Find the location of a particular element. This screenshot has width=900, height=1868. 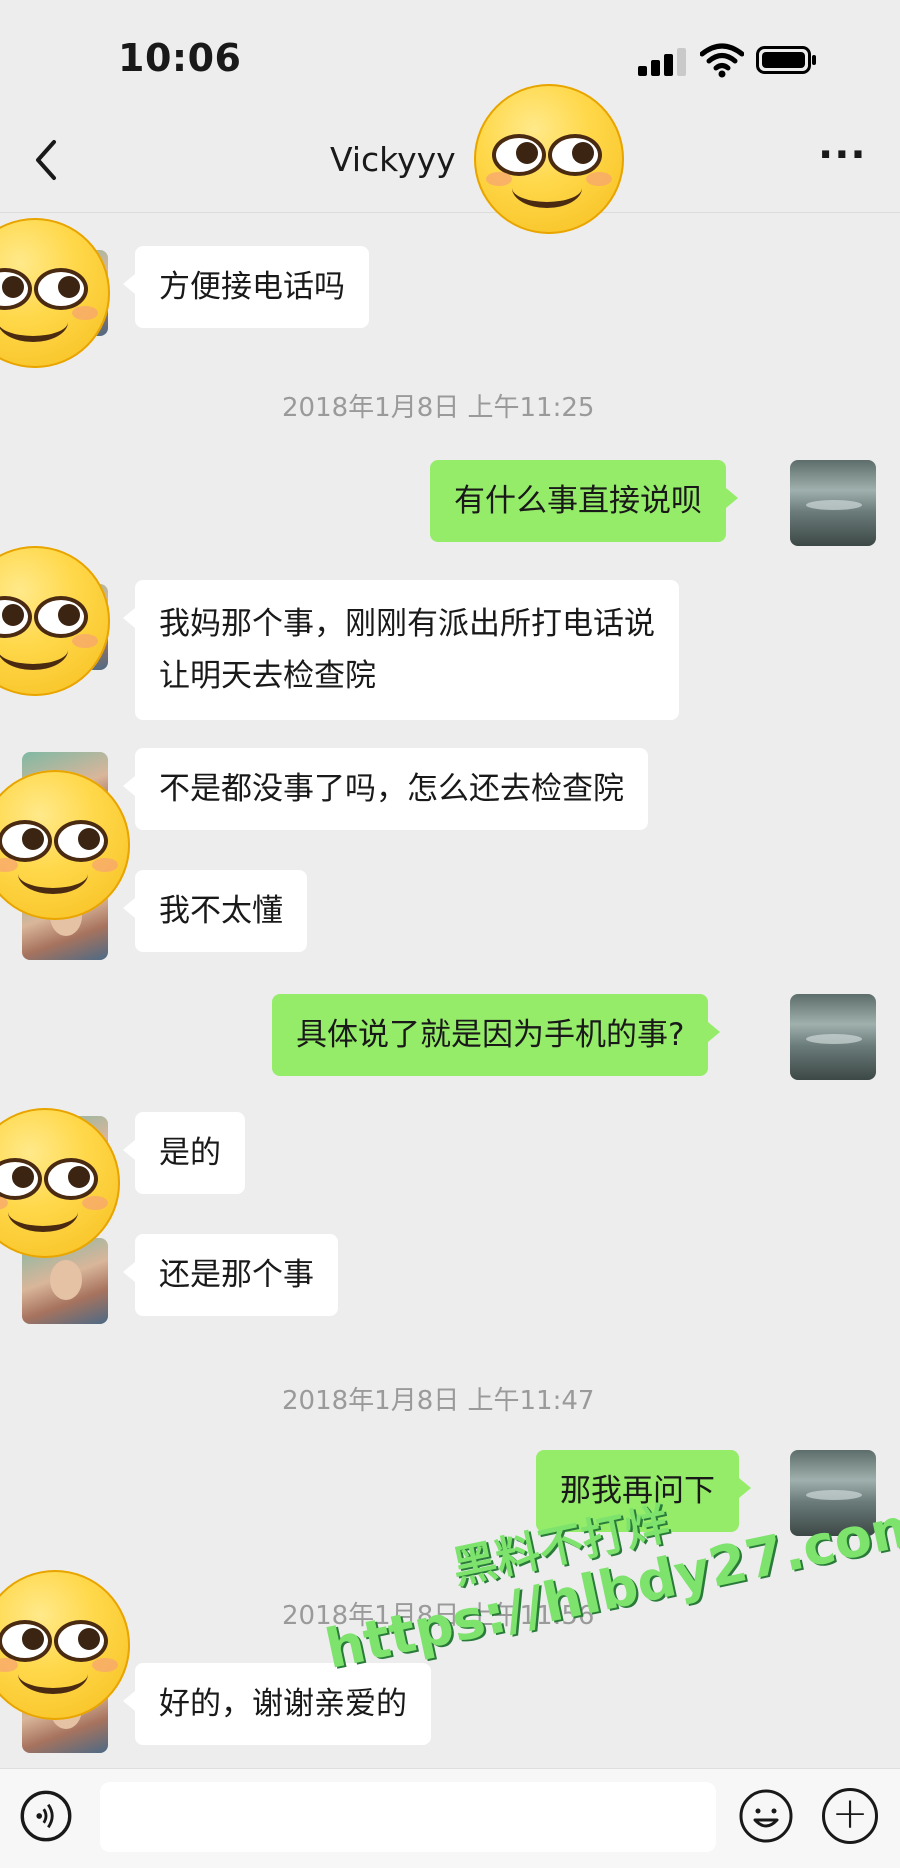

emoji-icon is located at coordinates (766, 1816).